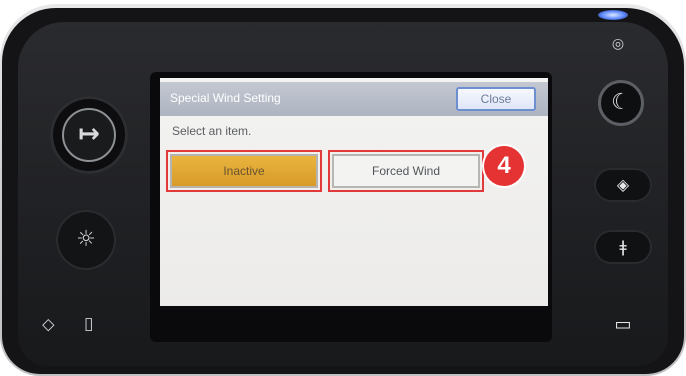 This screenshot has width=686, height=376. What do you see at coordinates (244, 171) in the screenshot?
I see `option-inactive-button: Inactive` at bounding box center [244, 171].